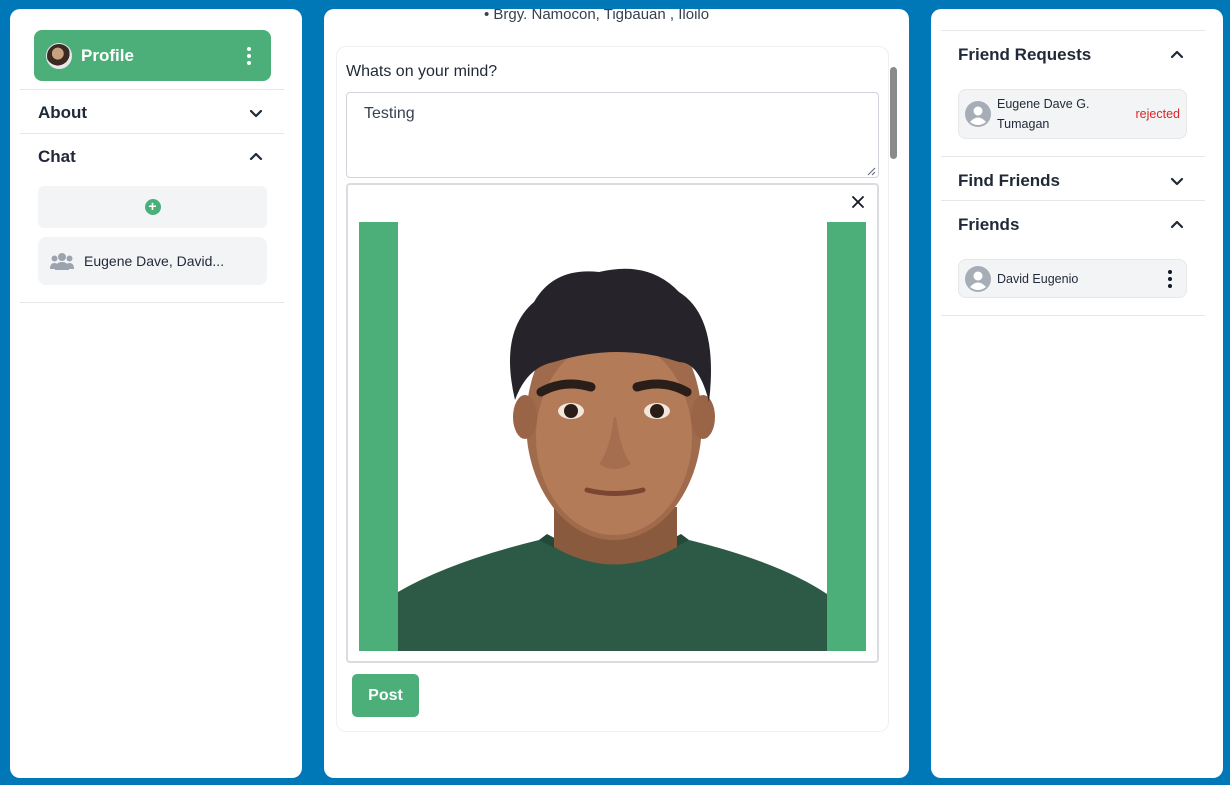  What do you see at coordinates (63, 112) in the screenshot?
I see `about-label: About` at bounding box center [63, 112].